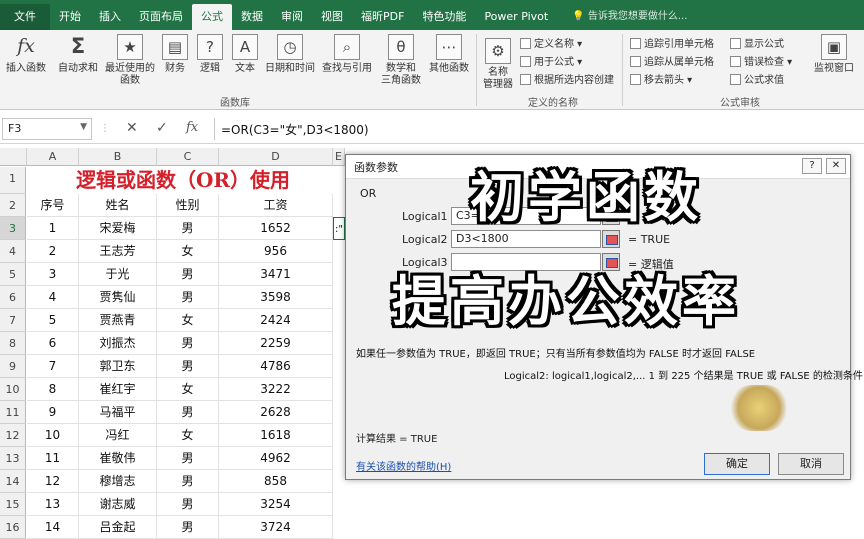 The width and height of the screenshot is (864, 539). What do you see at coordinates (13, 389) in the screenshot?
I see `row-header: 10` at bounding box center [13, 389].